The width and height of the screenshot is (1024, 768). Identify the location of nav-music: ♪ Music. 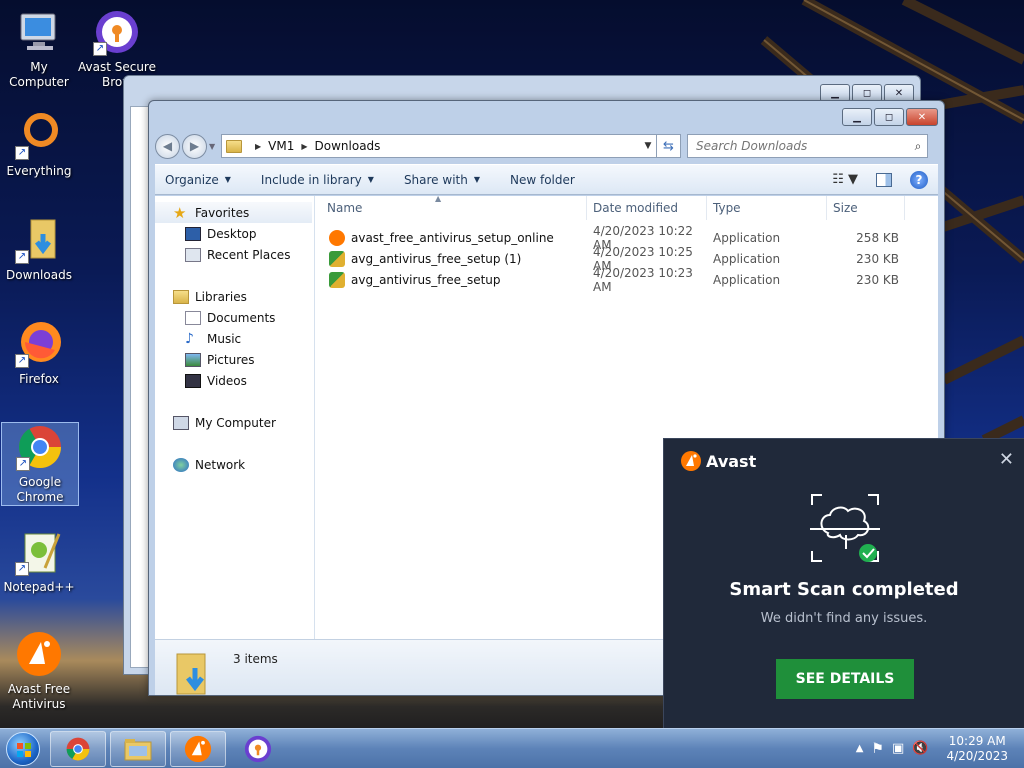
(234, 338).